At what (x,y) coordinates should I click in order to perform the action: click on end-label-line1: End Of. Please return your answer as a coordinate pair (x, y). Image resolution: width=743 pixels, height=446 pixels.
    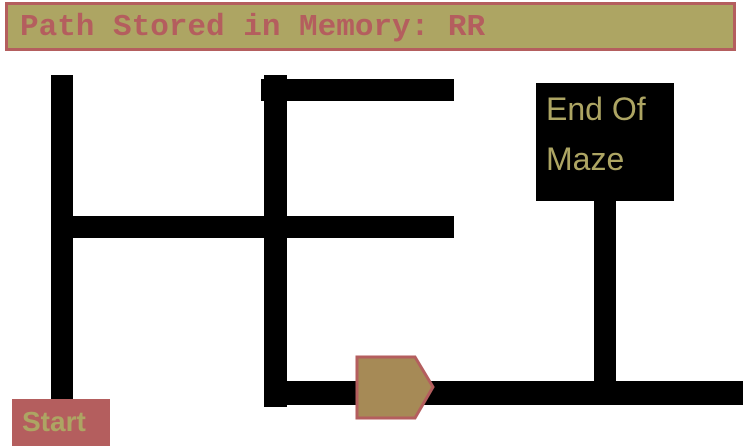
    Looking at the image, I should click on (596, 109).